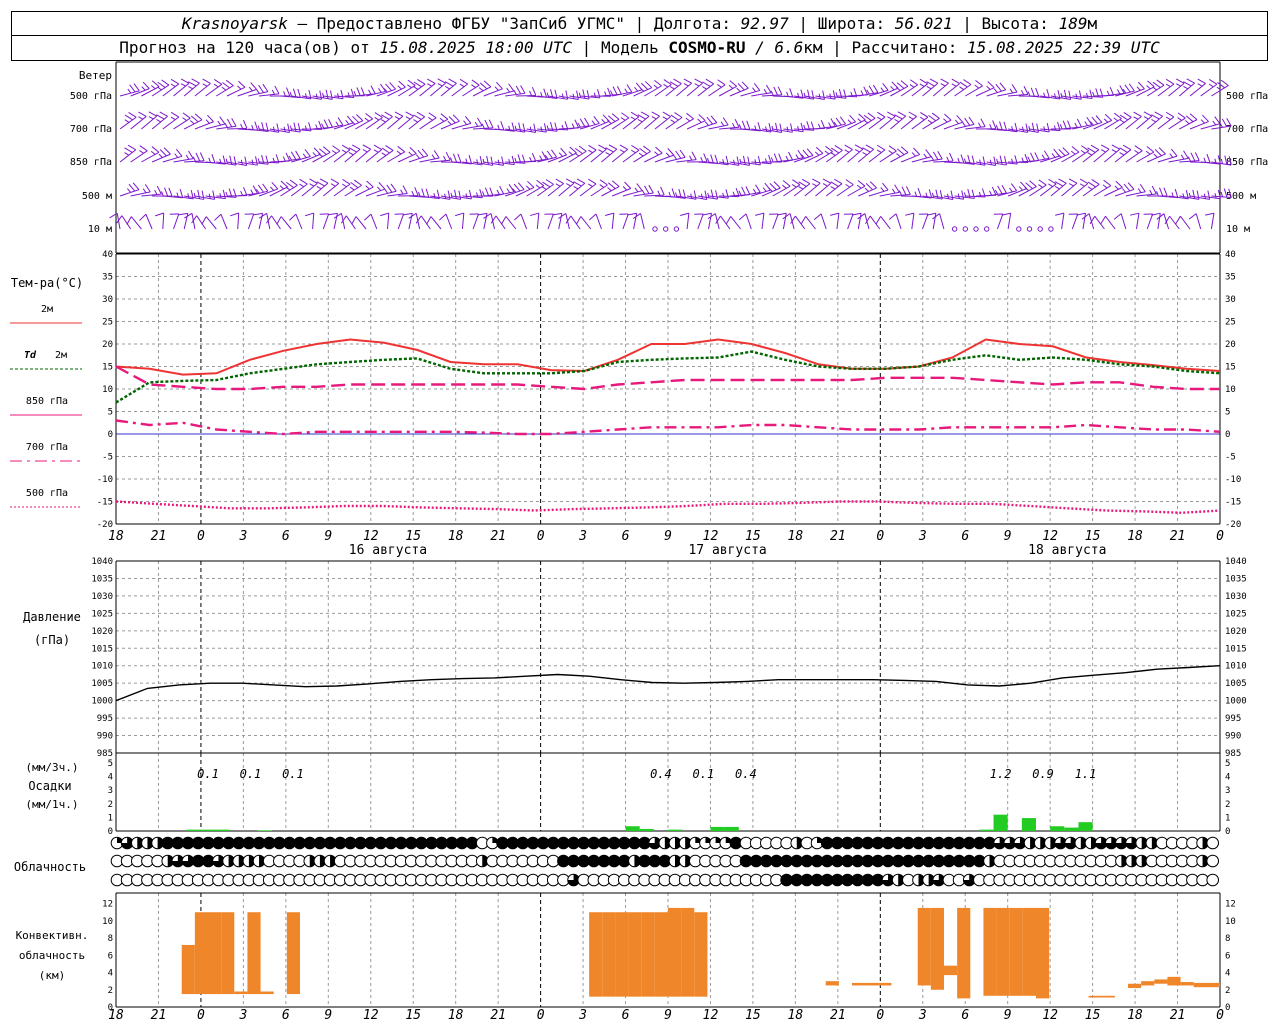 The image size is (1280, 1024). I want to click on temp-ytick-right: 10, so click(1230, 390).